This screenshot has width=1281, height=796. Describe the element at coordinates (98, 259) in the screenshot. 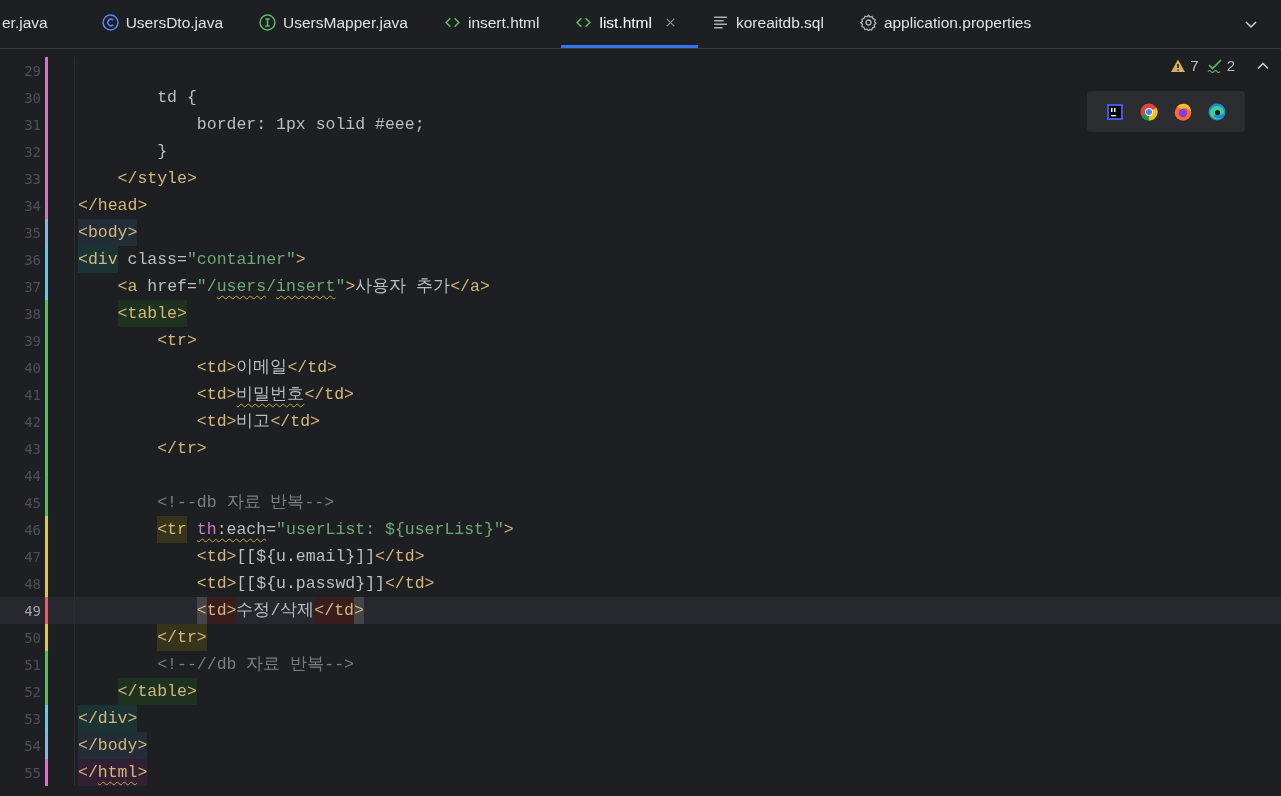

I see `html-tag: <div` at that location.